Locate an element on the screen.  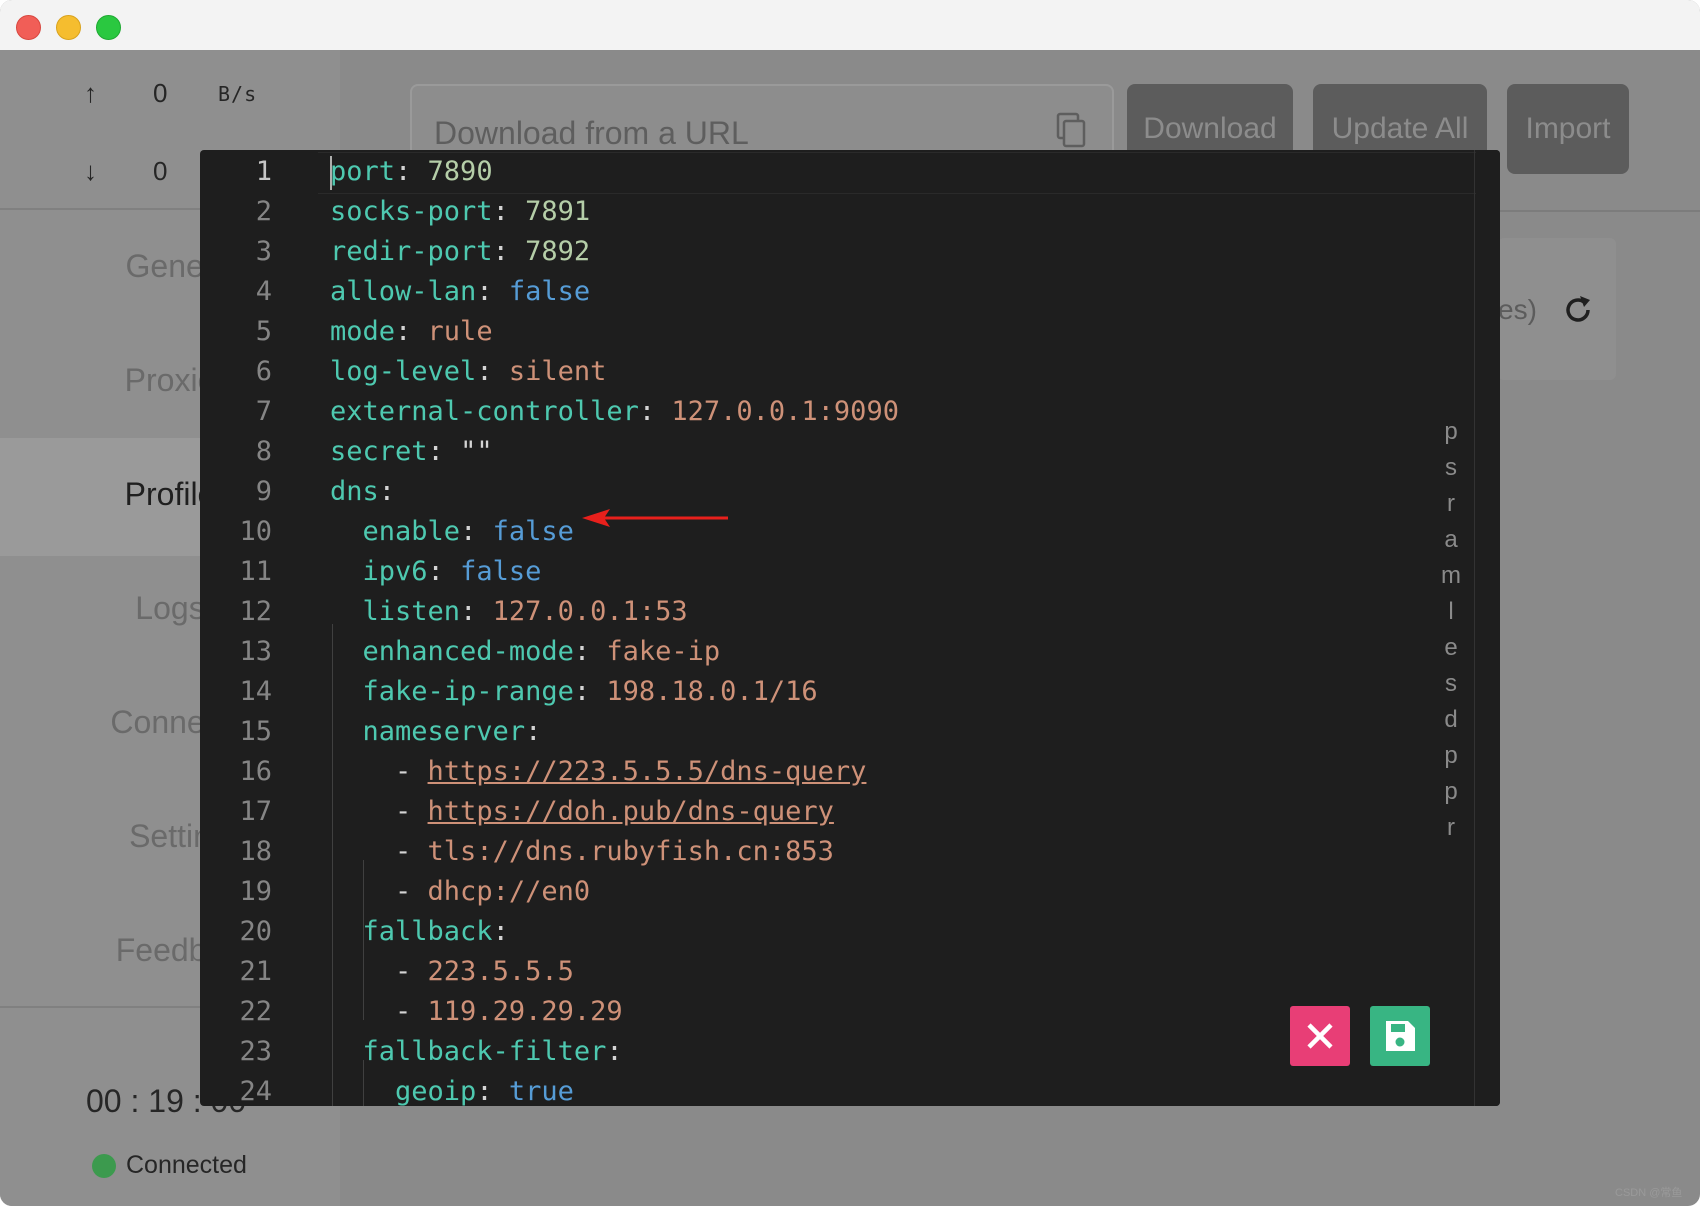
import-button: Import is located at coordinates (1568, 129).